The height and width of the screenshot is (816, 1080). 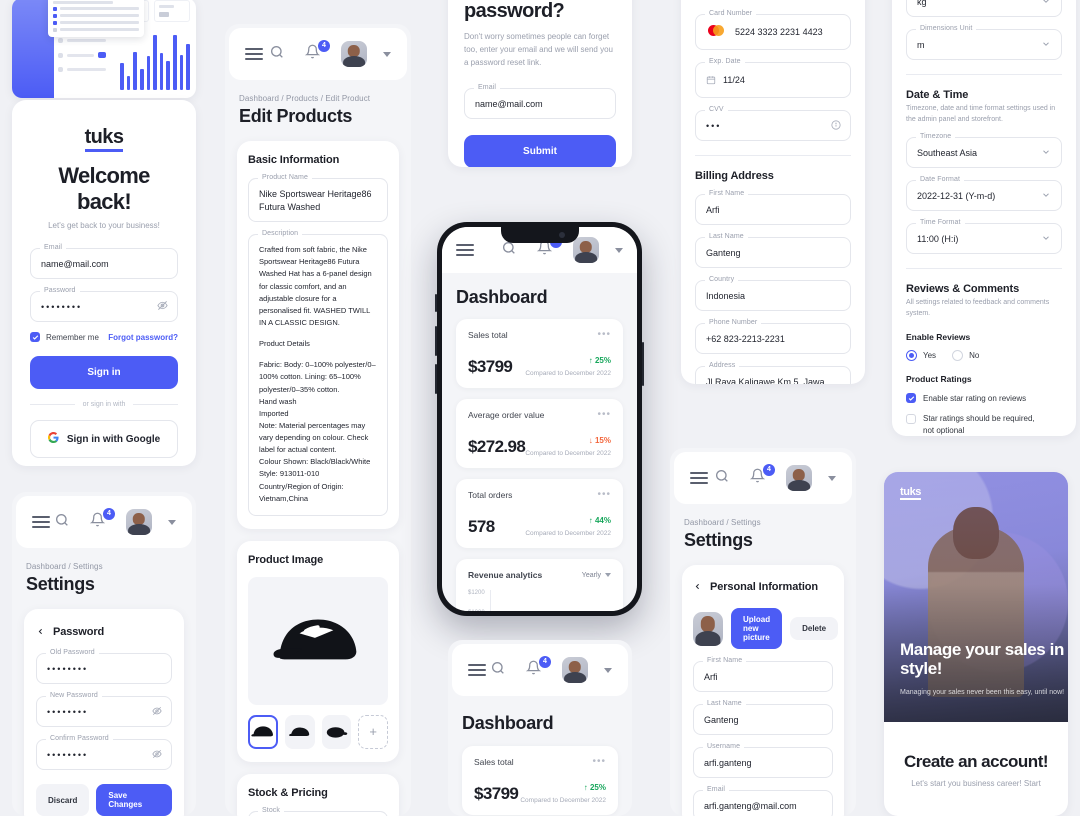 What do you see at coordinates (104, 439) in the screenshot?
I see `google-sign-in-button: Sign in with Google` at bounding box center [104, 439].